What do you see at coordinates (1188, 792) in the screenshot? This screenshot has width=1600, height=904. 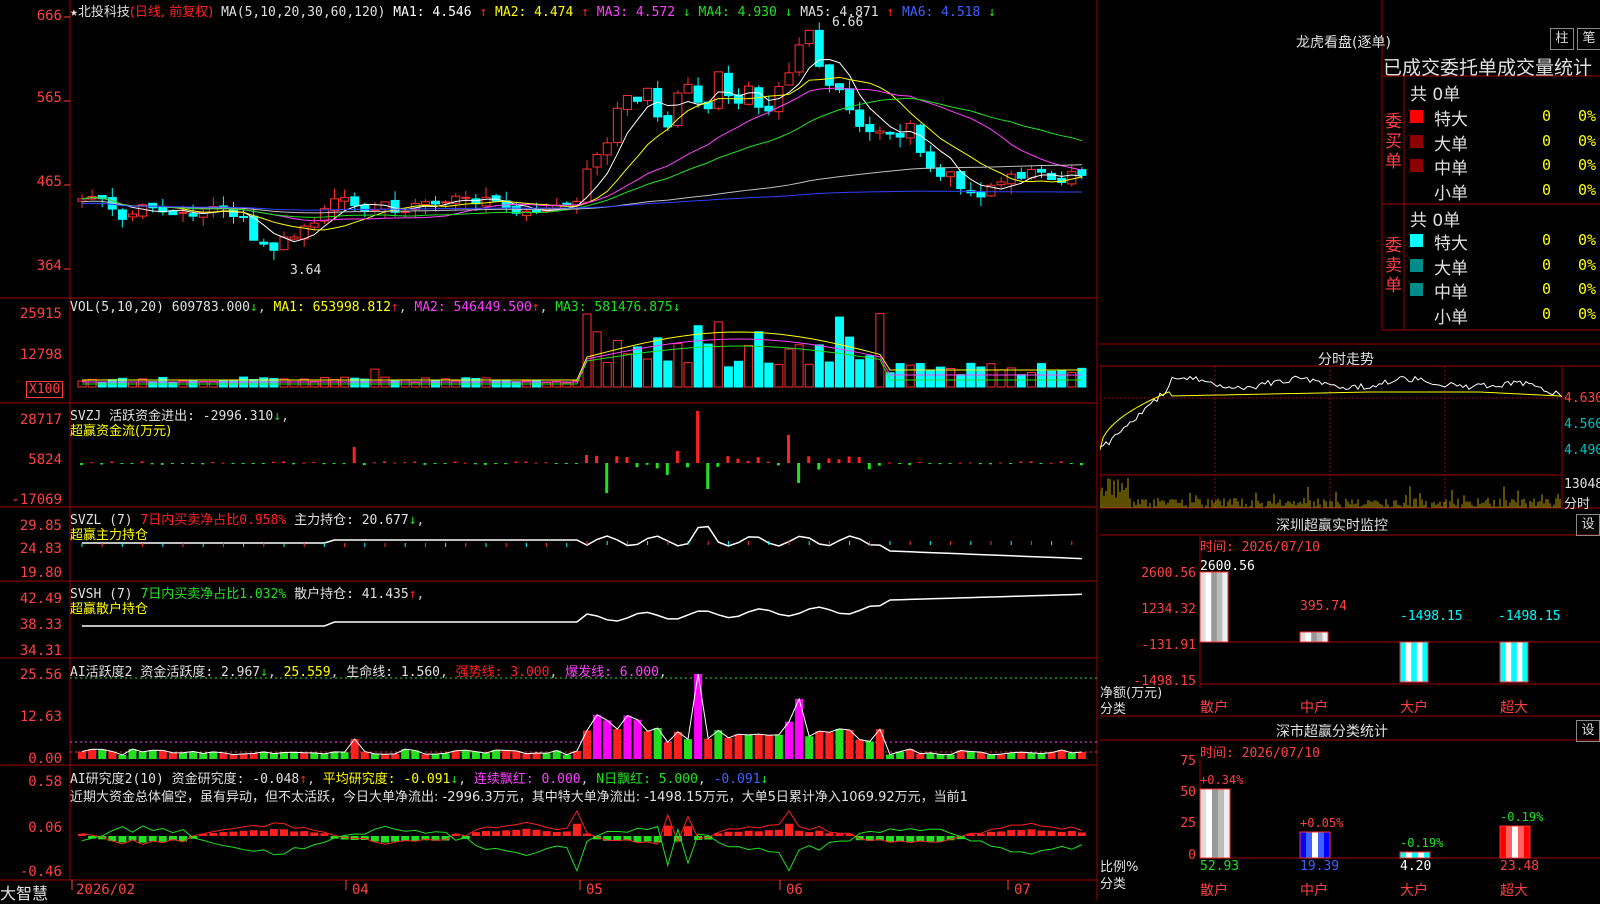 I see `sz-class-tick-2: 50` at bounding box center [1188, 792].